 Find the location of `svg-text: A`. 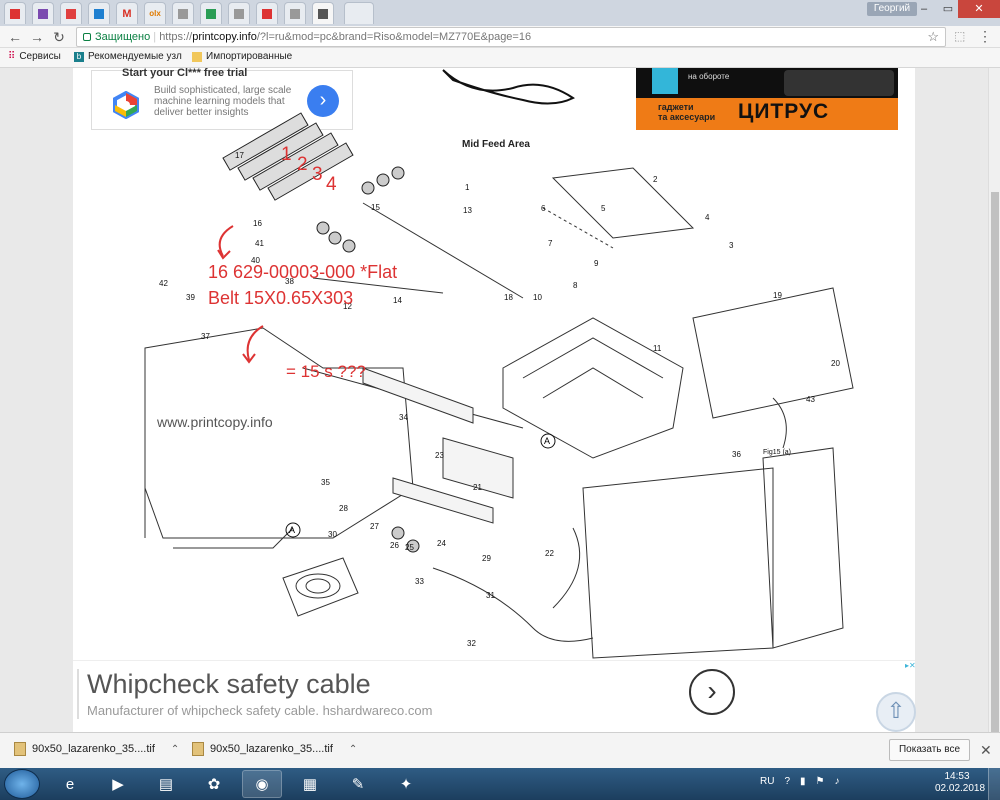

svg-text: A is located at coordinates (292, 530).